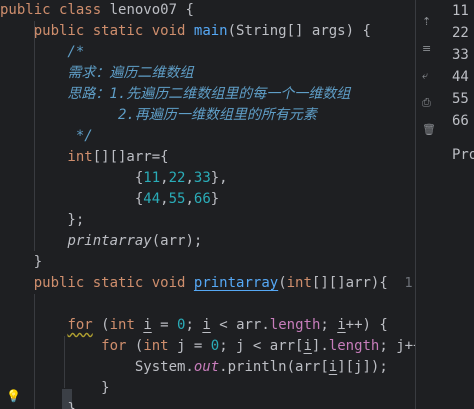 This screenshot has width=474, height=409. I want to click on code-line: {44,55,66}, so click(109, 199).